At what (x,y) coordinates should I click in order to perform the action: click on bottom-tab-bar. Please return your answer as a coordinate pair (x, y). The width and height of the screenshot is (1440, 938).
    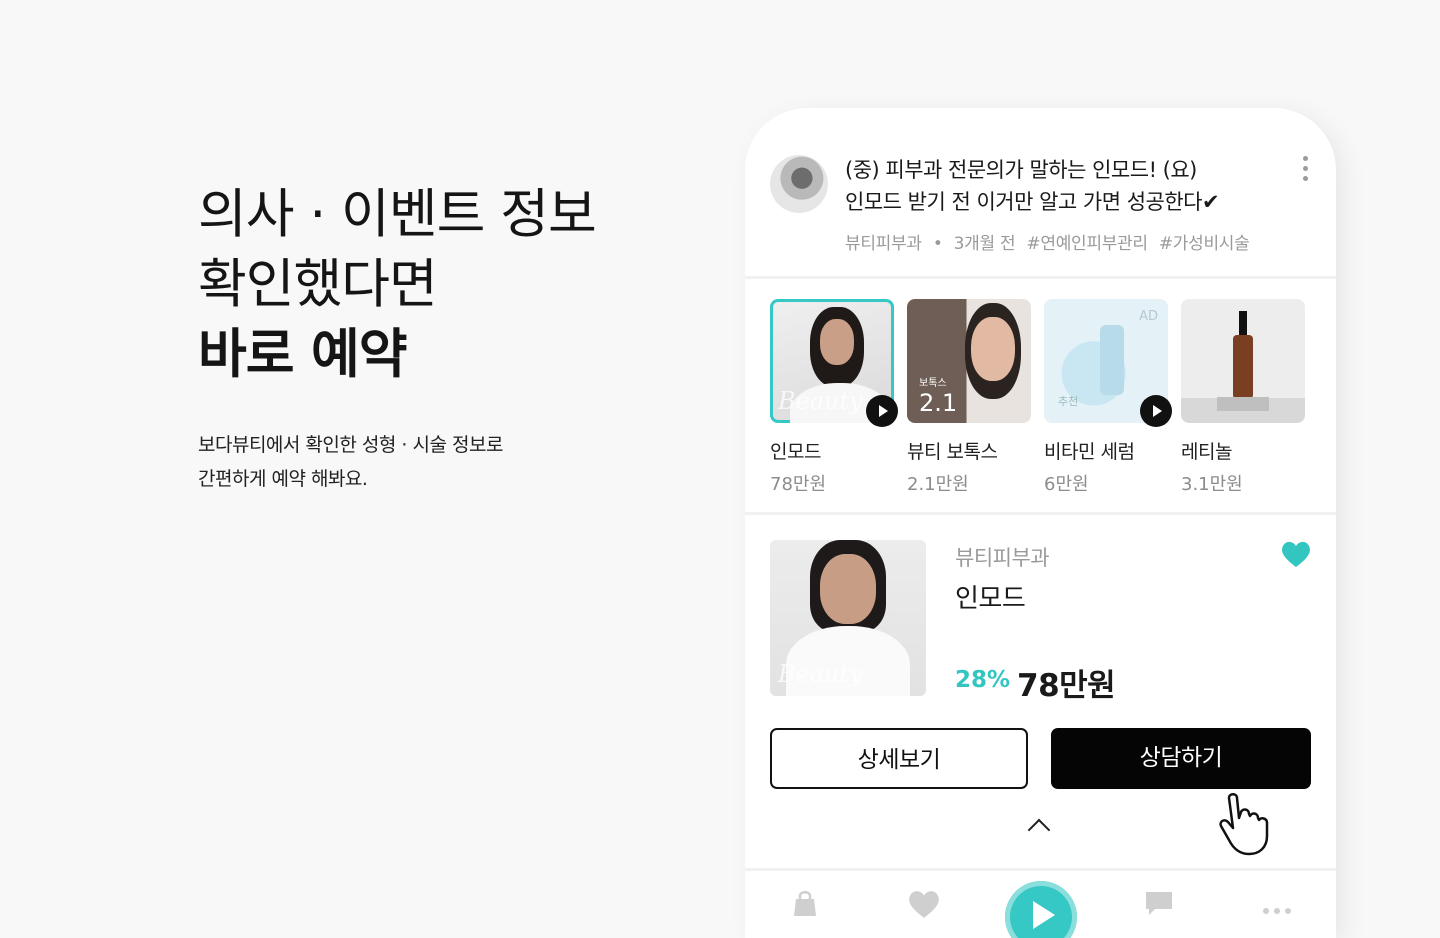
    Looking at the image, I should click on (1040, 903).